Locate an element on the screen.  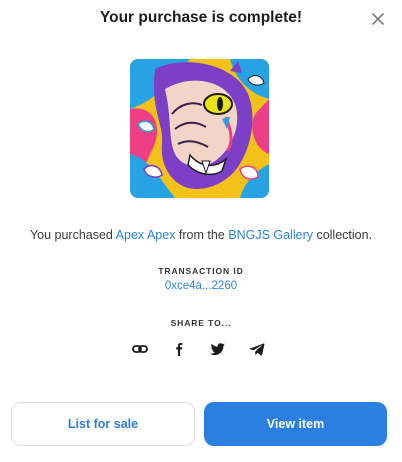
close-button is located at coordinates (378, 19).